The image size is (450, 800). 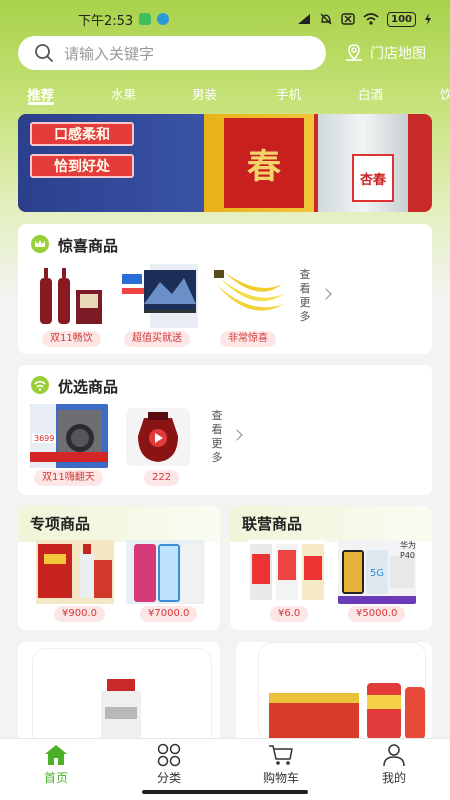 What do you see at coordinates (82, 166) in the screenshot?
I see `banner-tag-2: 恰到好处` at bounding box center [82, 166].